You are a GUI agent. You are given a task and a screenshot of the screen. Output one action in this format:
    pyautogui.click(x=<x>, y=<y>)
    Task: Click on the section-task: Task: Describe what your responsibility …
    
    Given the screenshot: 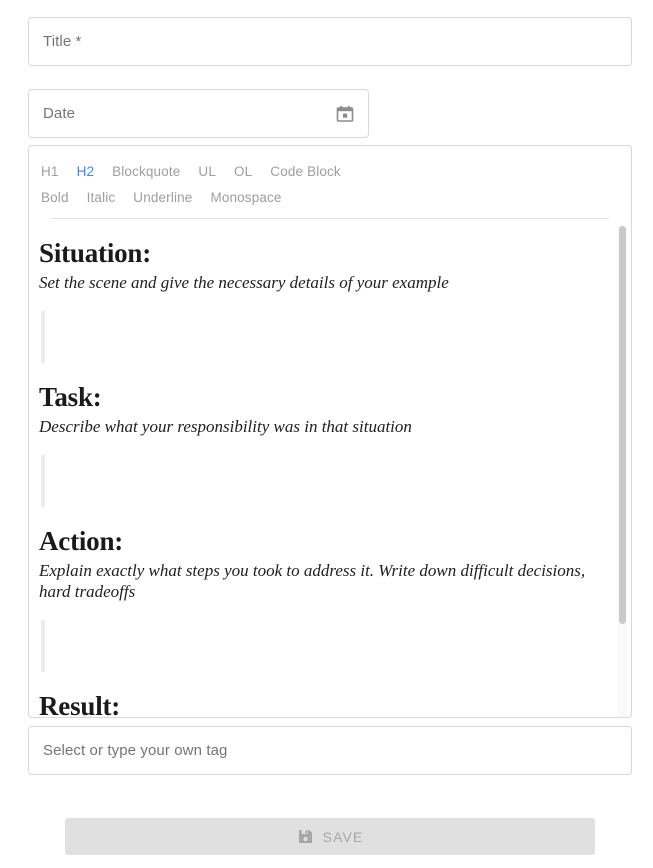 What is the action you would take?
    pyautogui.click(x=320, y=444)
    